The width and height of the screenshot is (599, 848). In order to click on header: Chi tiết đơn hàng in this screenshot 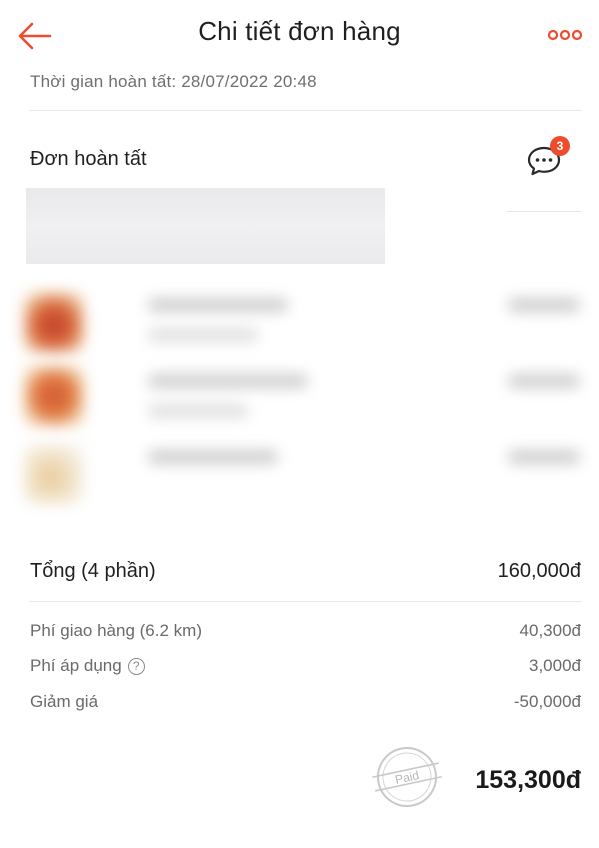, I will do `click(299, 35)`.